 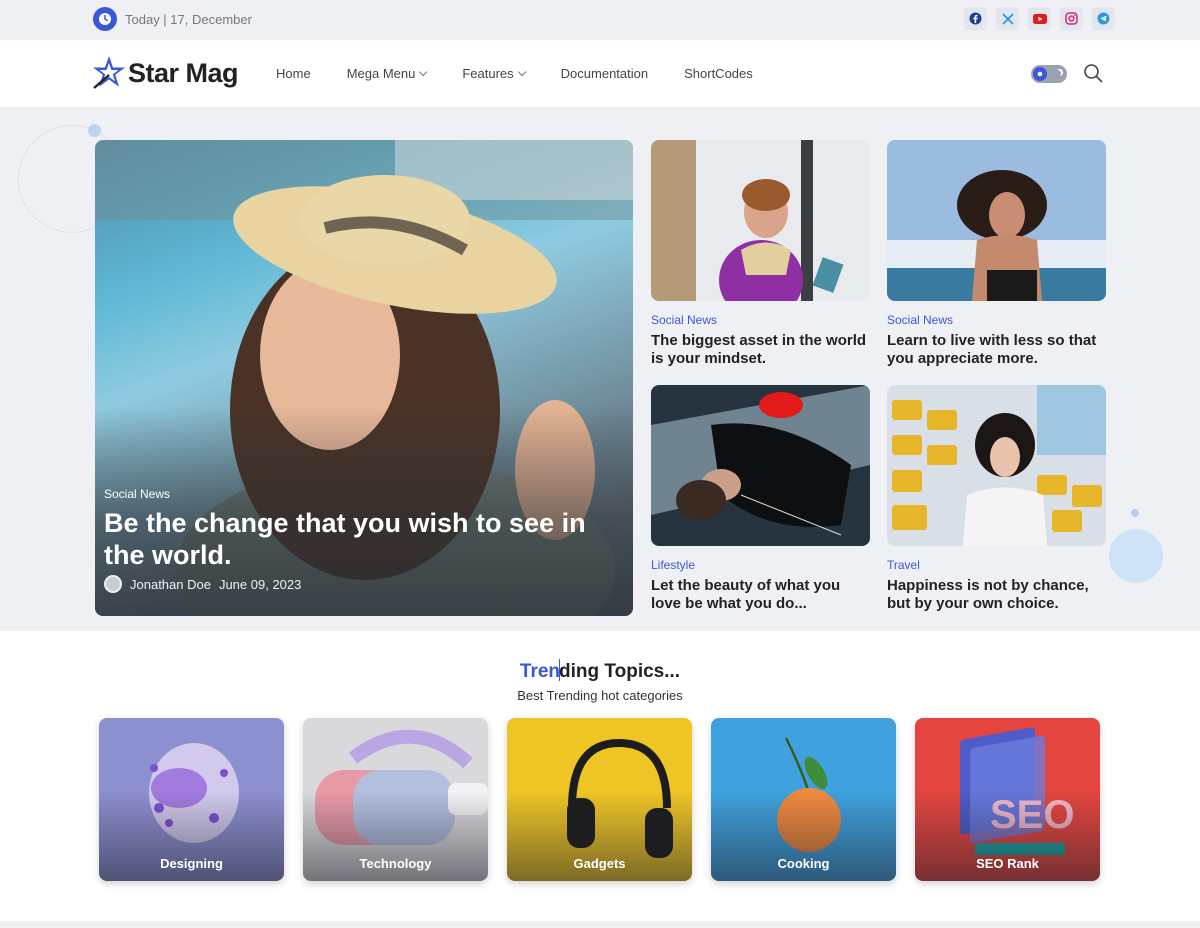 I want to click on topic-label: Cooking, so click(x=803, y=863).